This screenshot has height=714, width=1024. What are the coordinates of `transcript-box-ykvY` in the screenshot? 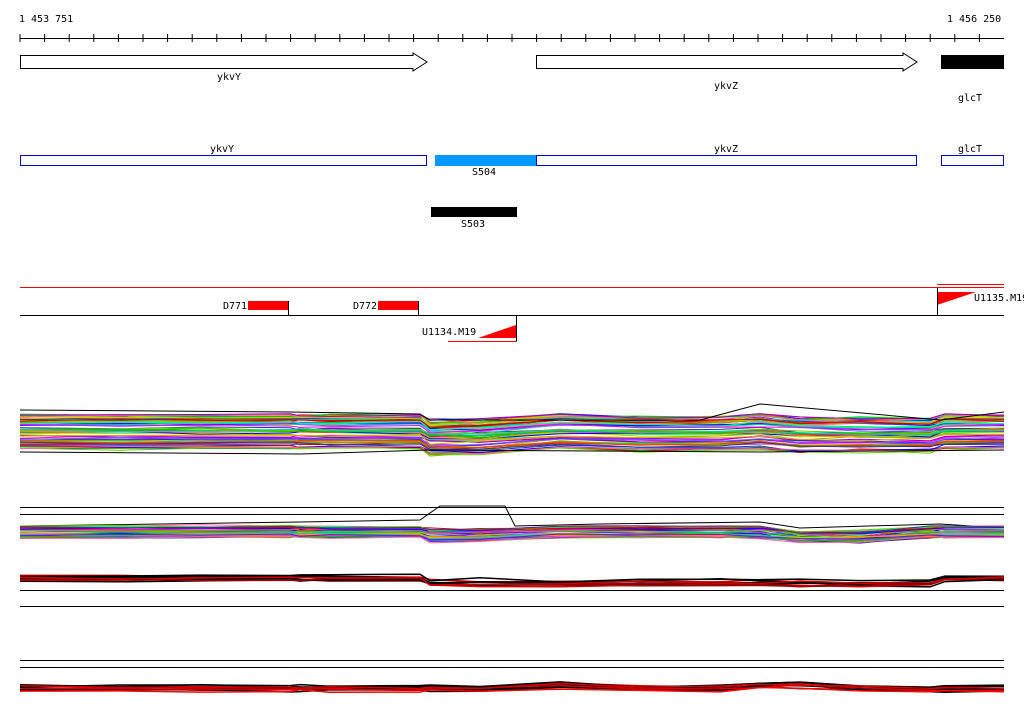 It's located at (223, 160).